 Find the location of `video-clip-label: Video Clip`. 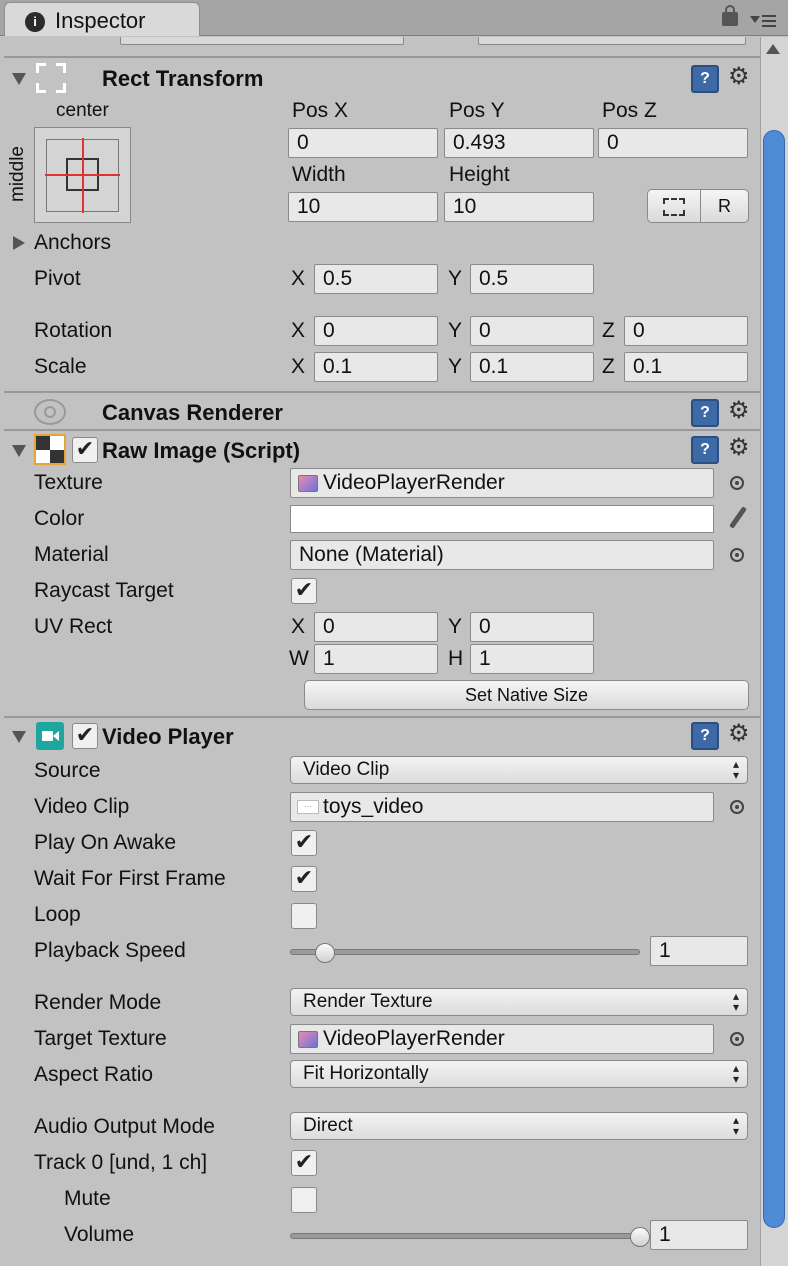

video-clip-label: Video Clip is located at coordinates (82, 806).